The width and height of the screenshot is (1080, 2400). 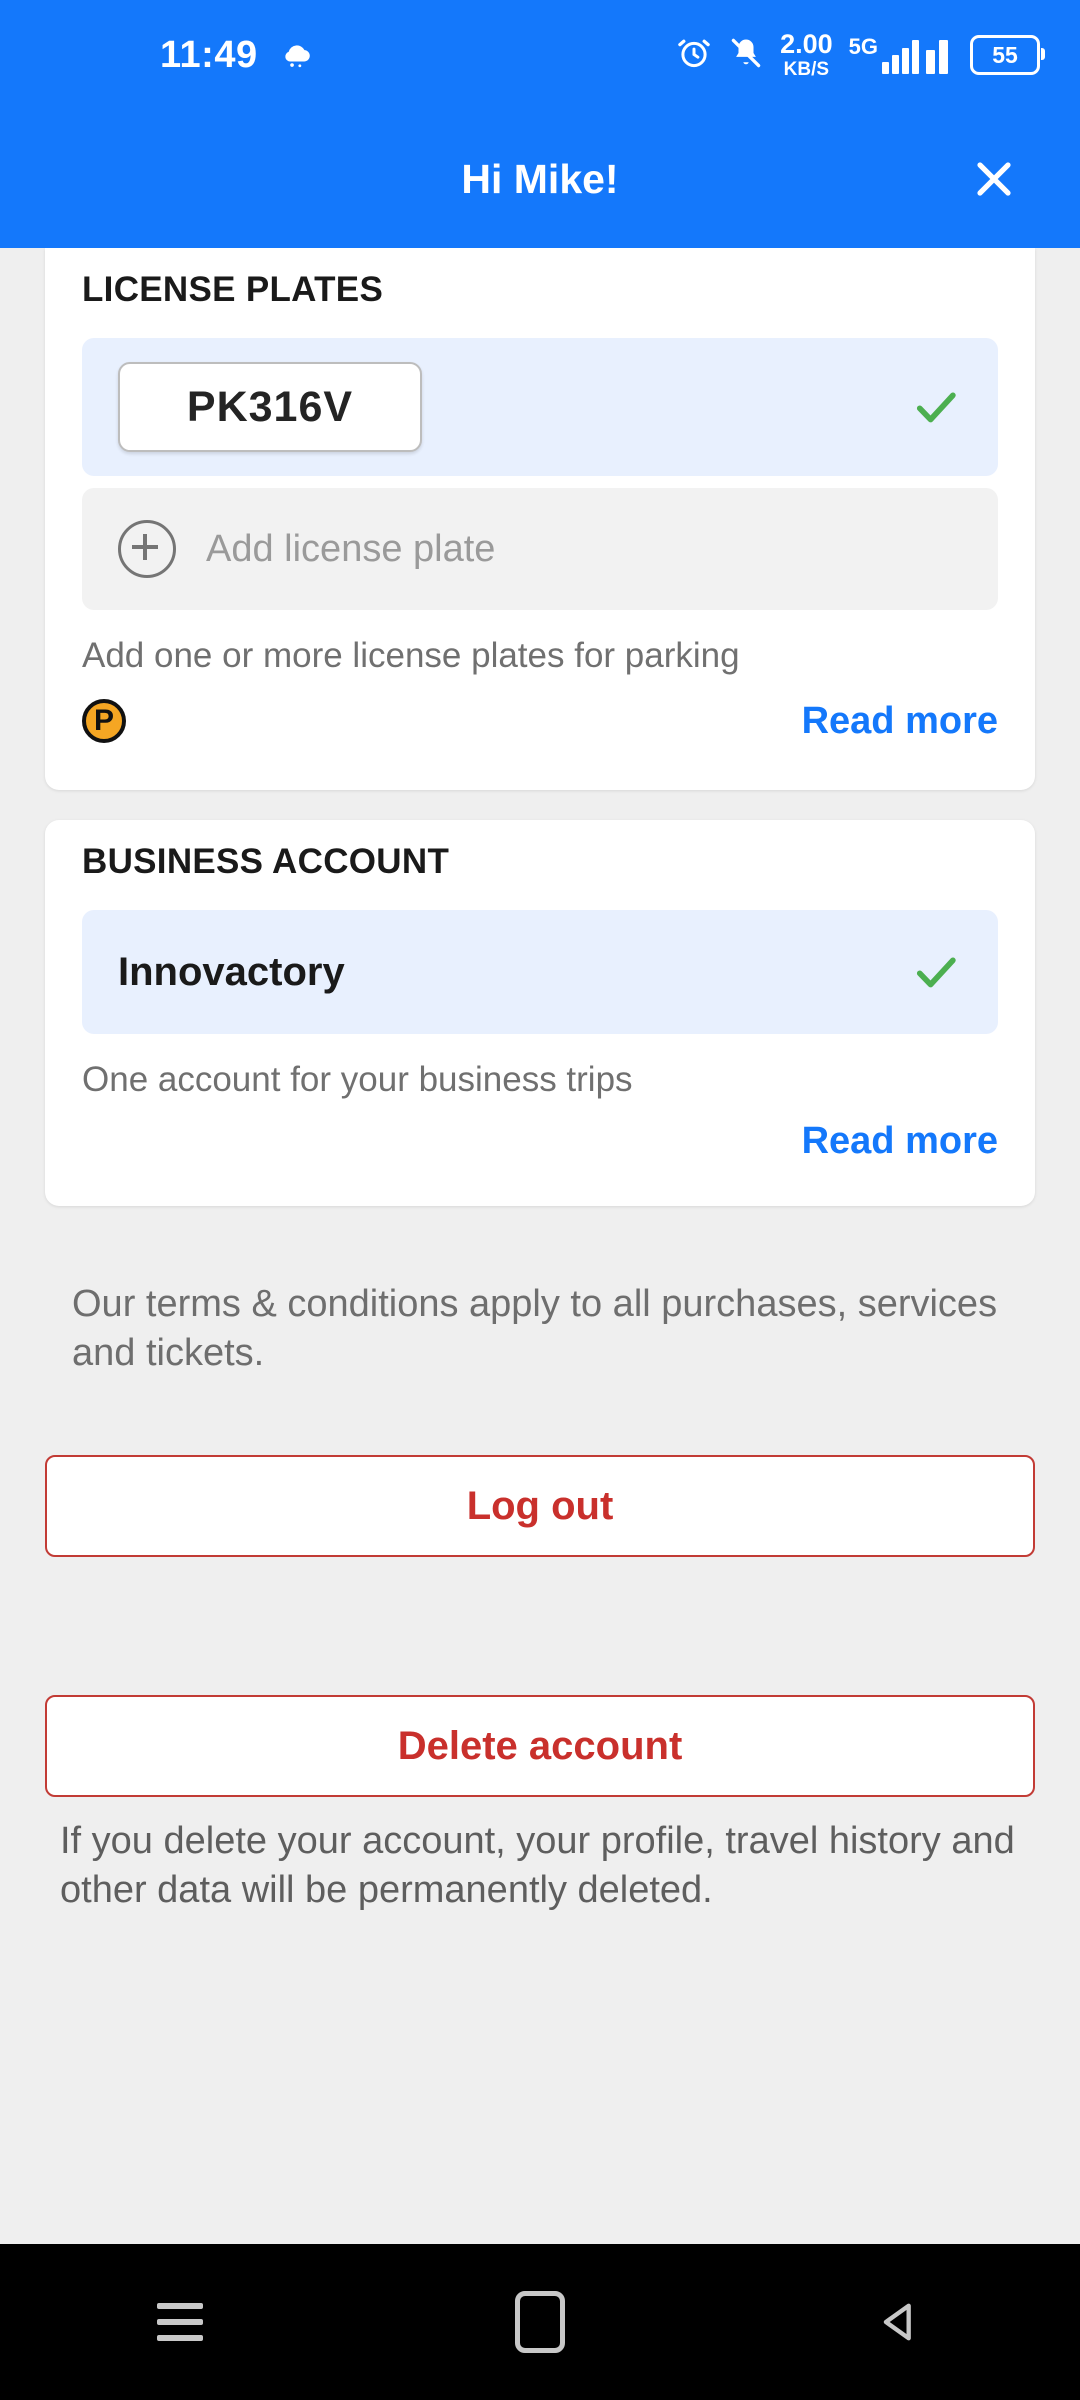 What do you see at coordinates (233, 289) in the screenshot?
I see `license-plates-title: LICENSE PLATES` at bounding box center [233, 289].